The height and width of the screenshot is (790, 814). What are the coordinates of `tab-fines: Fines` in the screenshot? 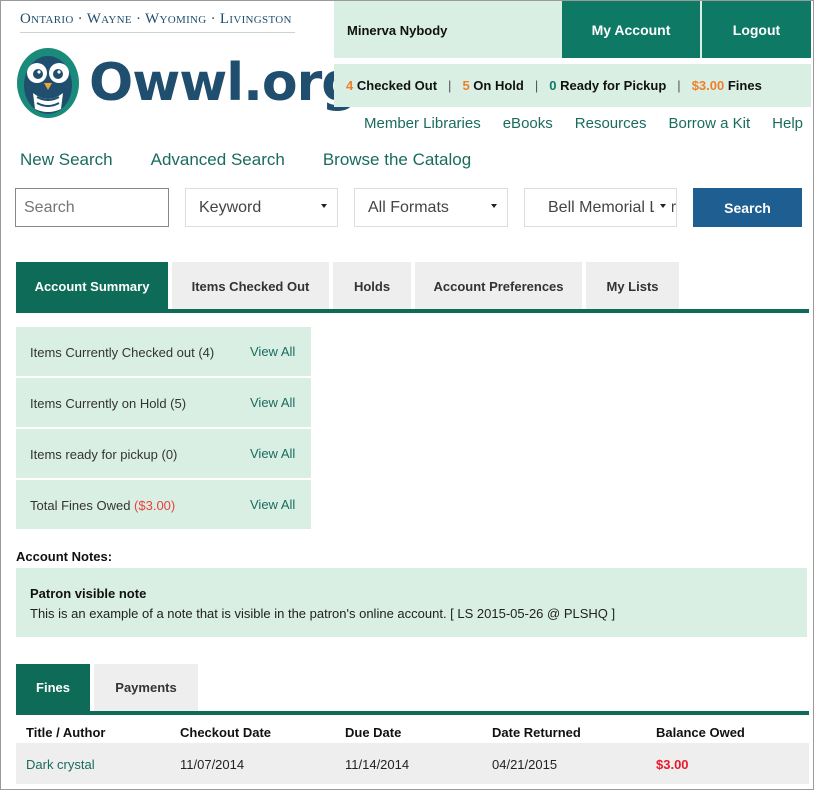 It's located at (53, 687).